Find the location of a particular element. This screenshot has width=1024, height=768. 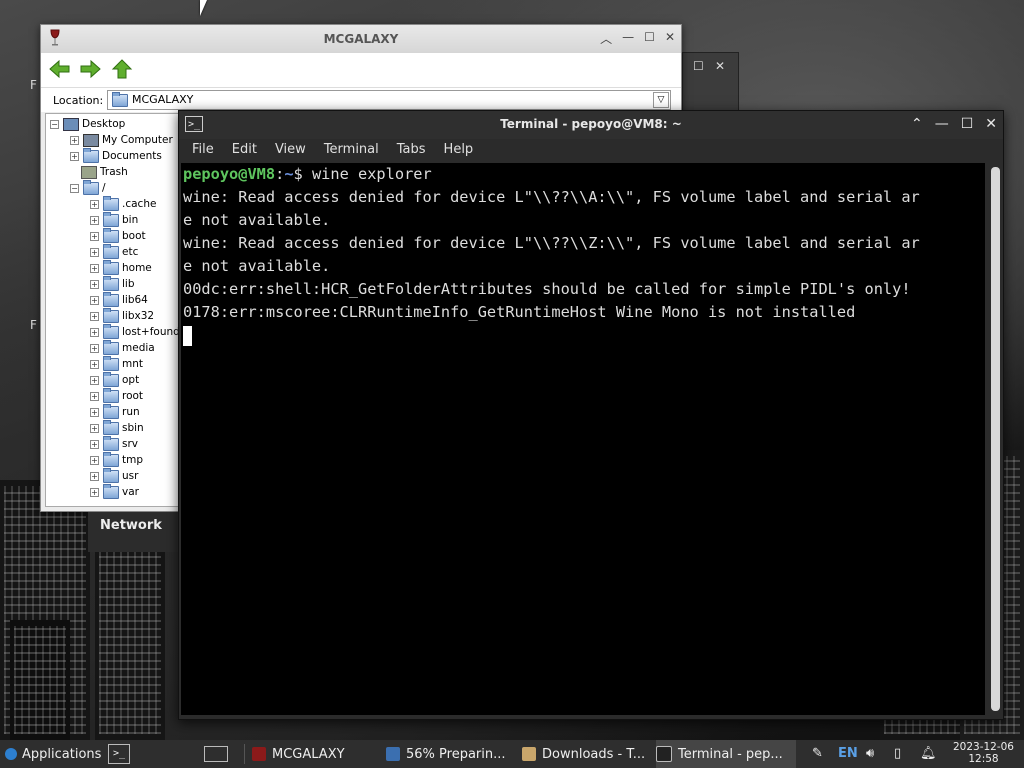

tree-item: + libx32 is located at coordinates (122, 315).